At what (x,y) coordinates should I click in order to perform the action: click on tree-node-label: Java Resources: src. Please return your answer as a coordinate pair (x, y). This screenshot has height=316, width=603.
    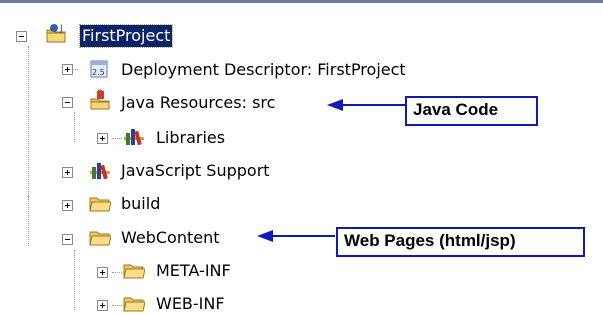
    Looking at the image, I should click on (198, 102).